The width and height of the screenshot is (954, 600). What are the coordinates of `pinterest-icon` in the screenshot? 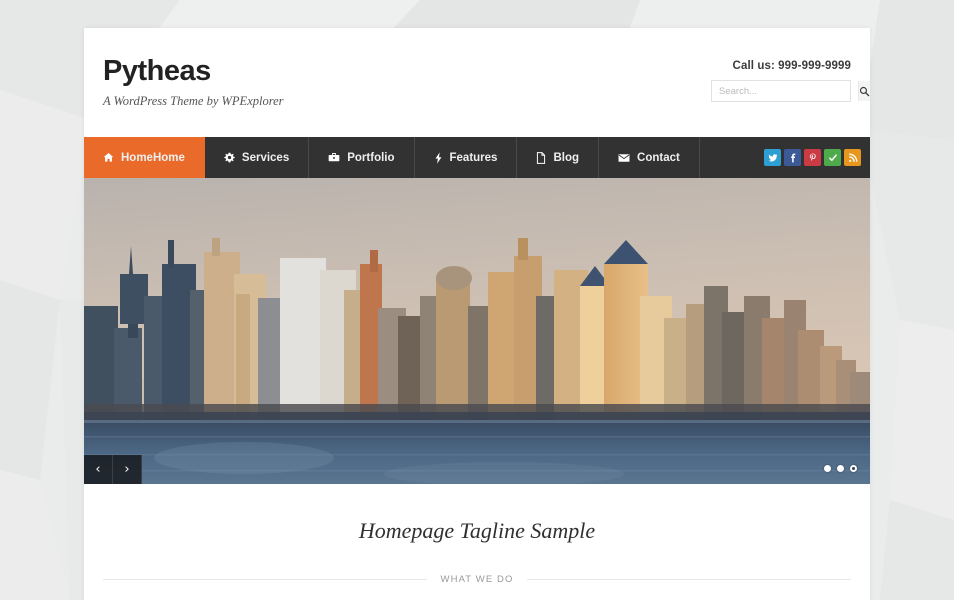 It's located at (812, 157).